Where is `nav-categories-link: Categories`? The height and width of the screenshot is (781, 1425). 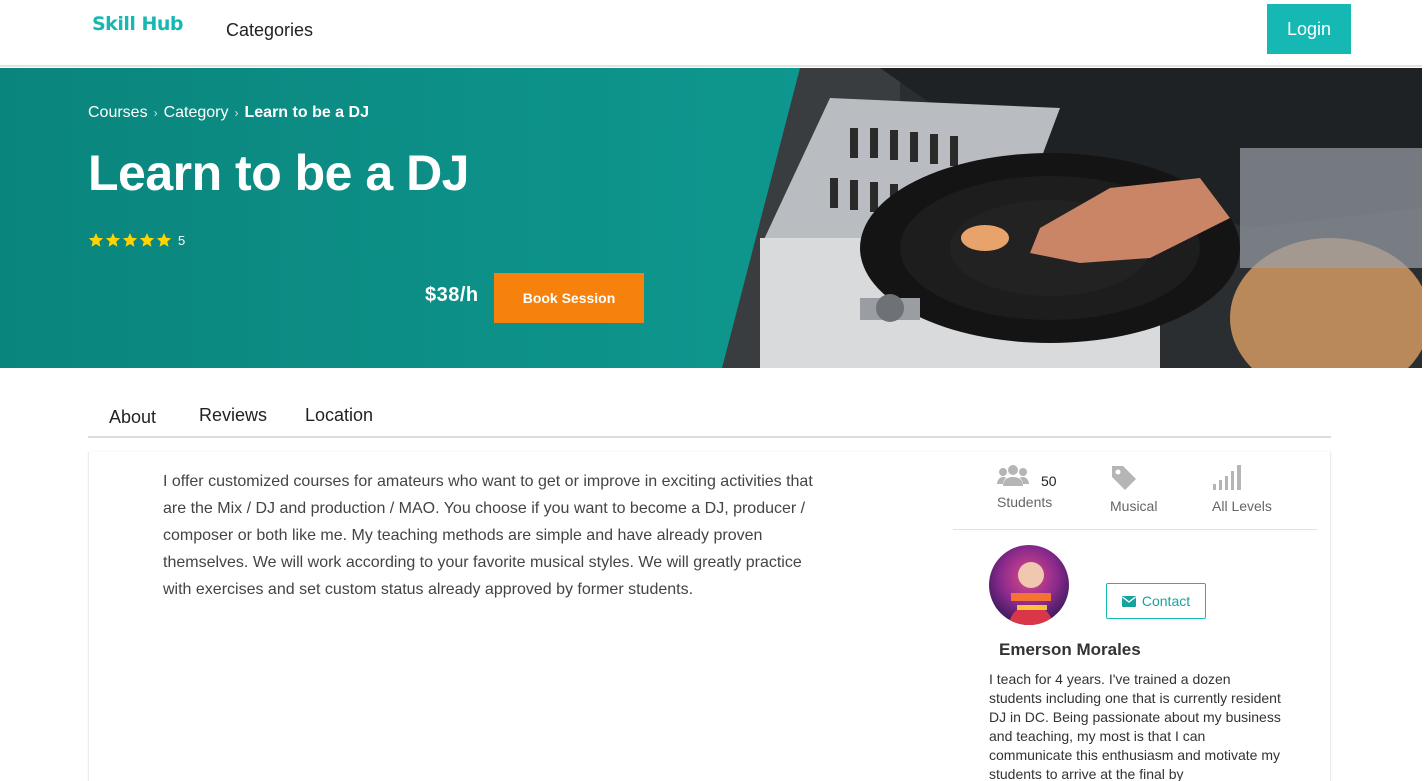
nav-categories-link: Categories is located at coordinates (269, 30).